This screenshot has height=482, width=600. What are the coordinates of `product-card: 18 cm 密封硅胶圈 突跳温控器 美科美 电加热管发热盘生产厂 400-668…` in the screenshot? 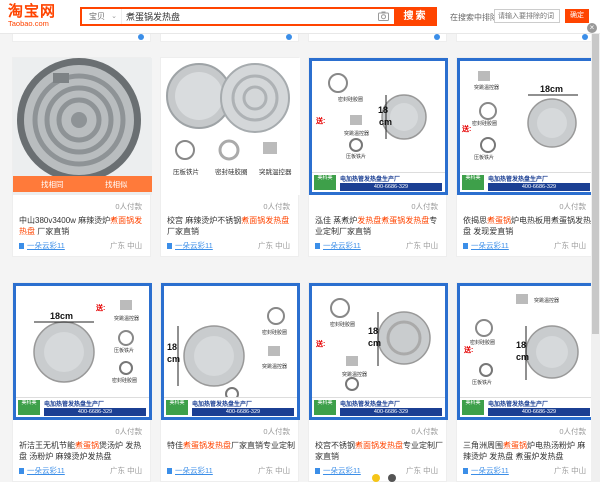 It's located at (230, 382).